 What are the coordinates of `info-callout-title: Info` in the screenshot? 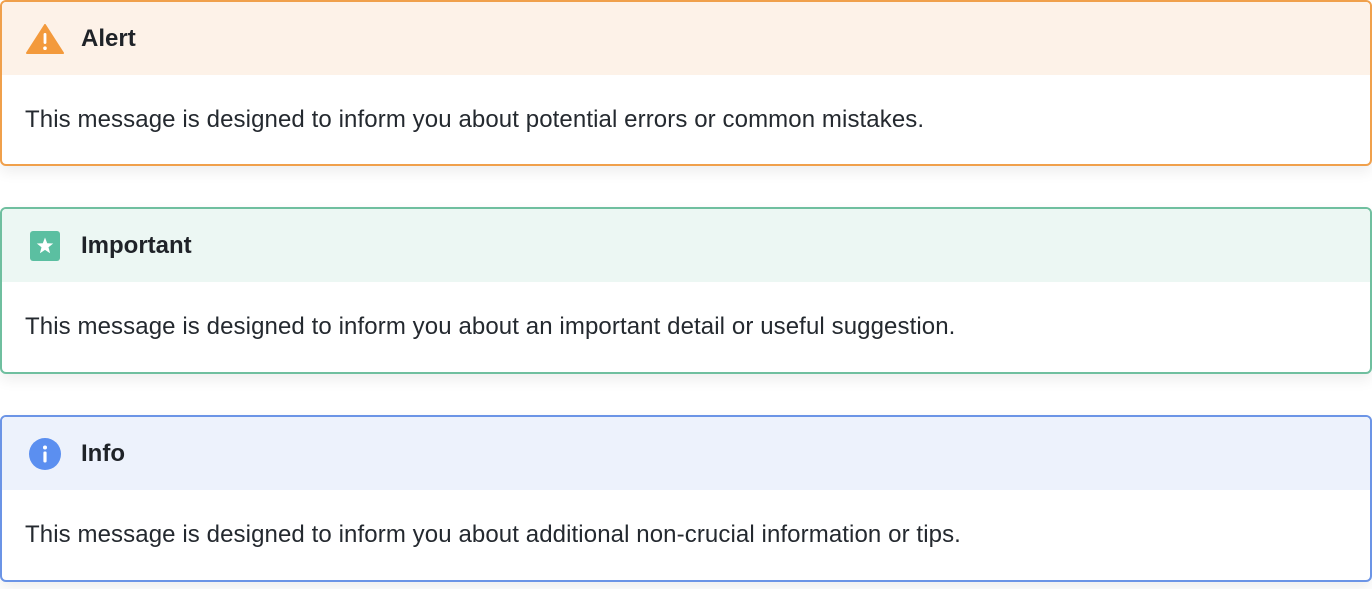 It's located at (103, 453).